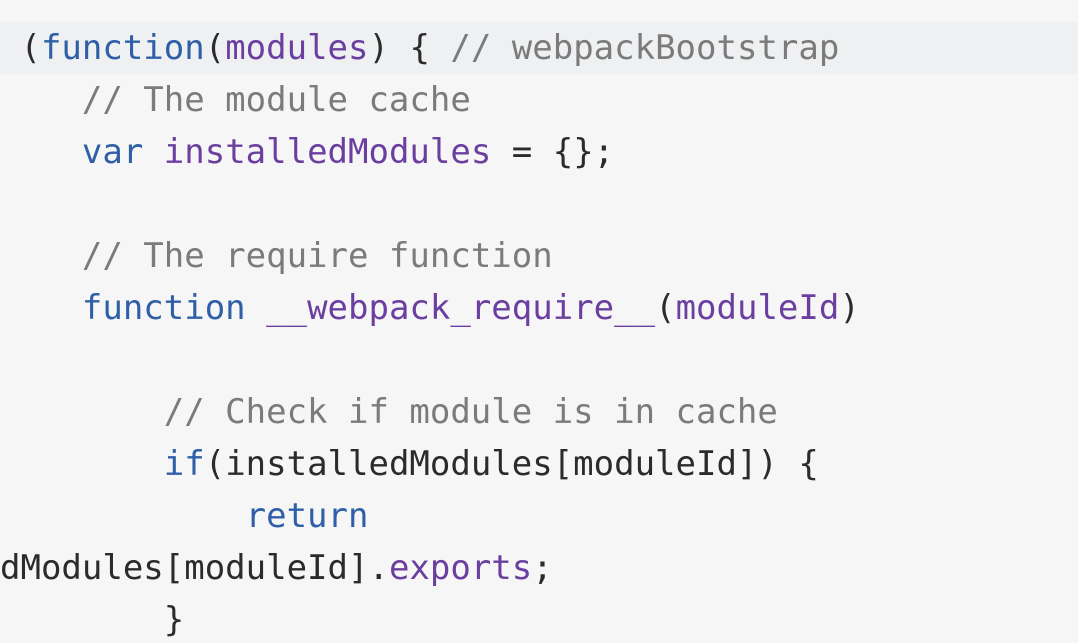 The width and height of the screenshot is (1078, 643). I want to click on code-token: // The module cache, so click(276, 100).